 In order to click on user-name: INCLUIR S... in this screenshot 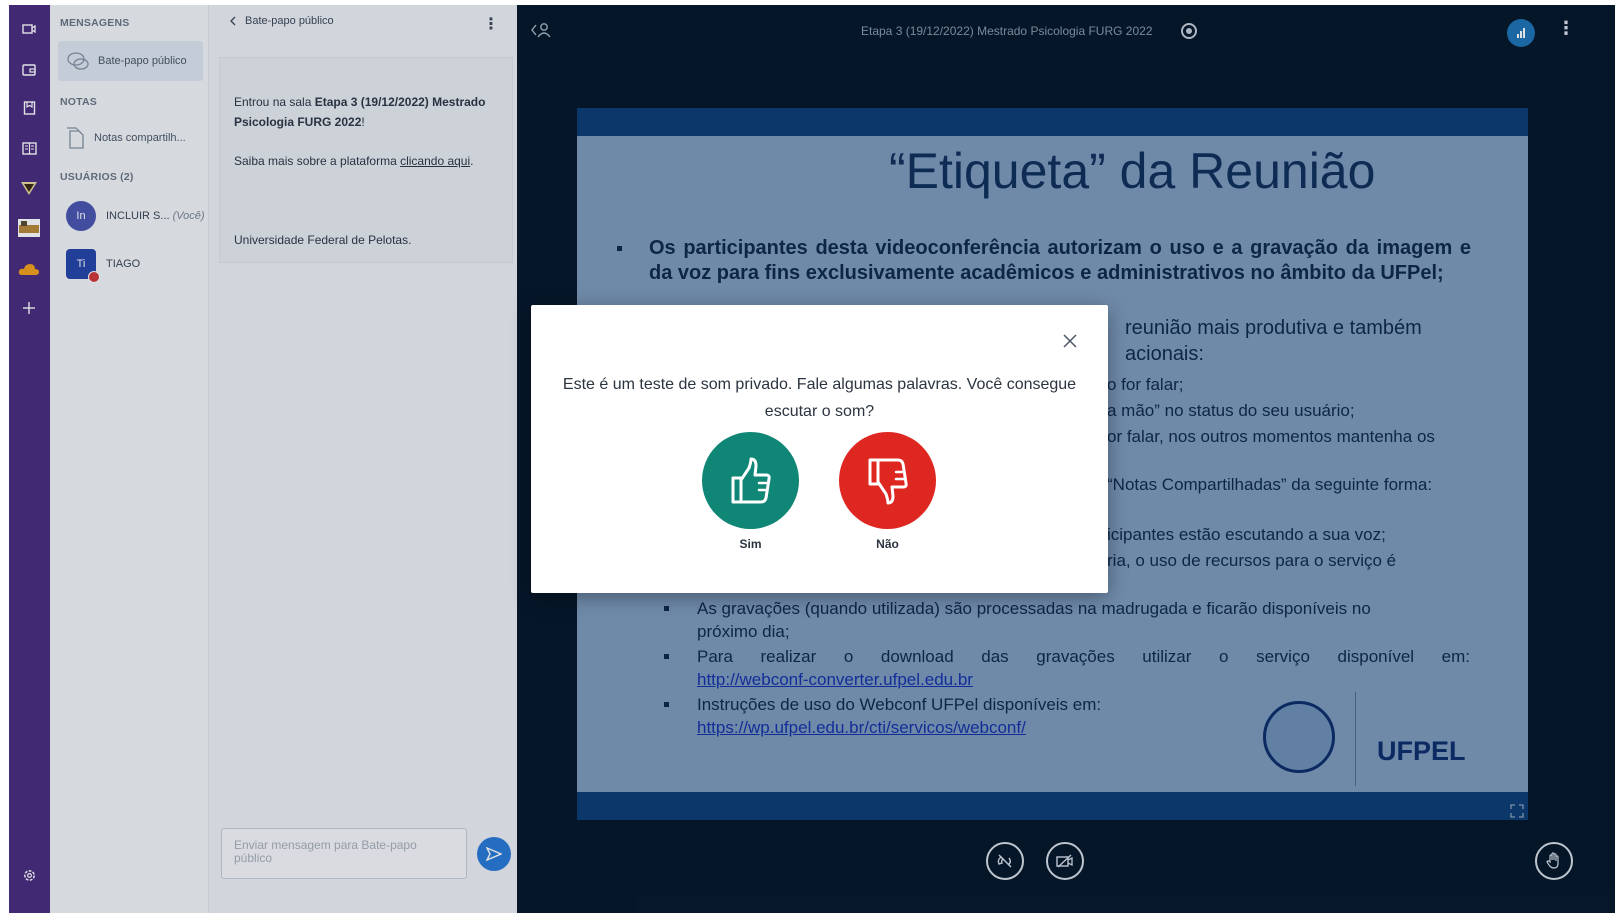, I will do `click(138, 216)`.